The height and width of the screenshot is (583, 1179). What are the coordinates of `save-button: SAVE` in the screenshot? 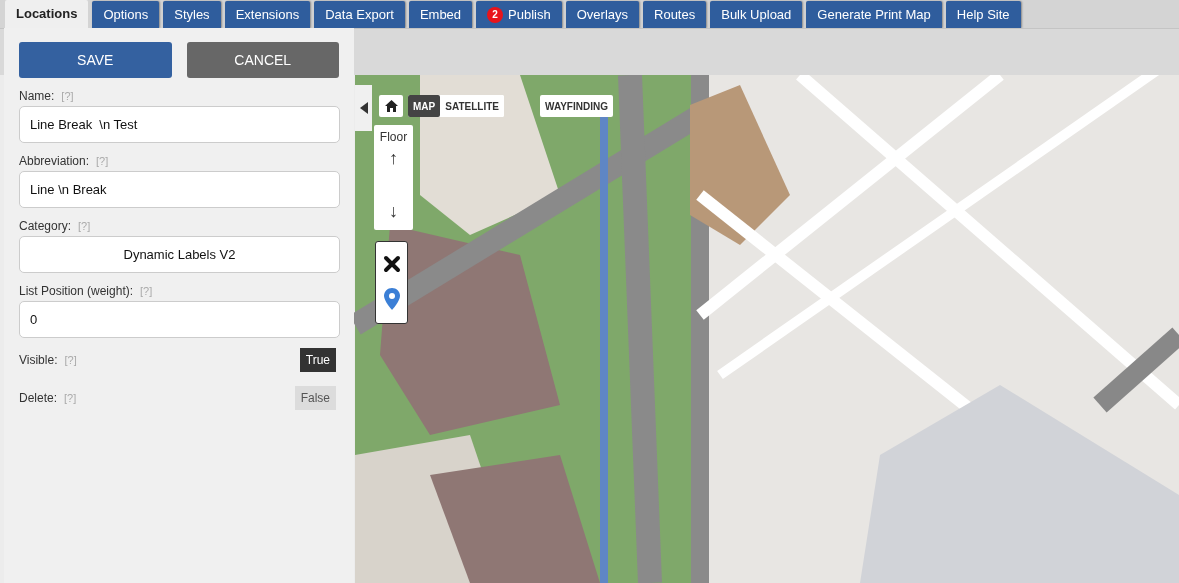 It's located at (95, 60).